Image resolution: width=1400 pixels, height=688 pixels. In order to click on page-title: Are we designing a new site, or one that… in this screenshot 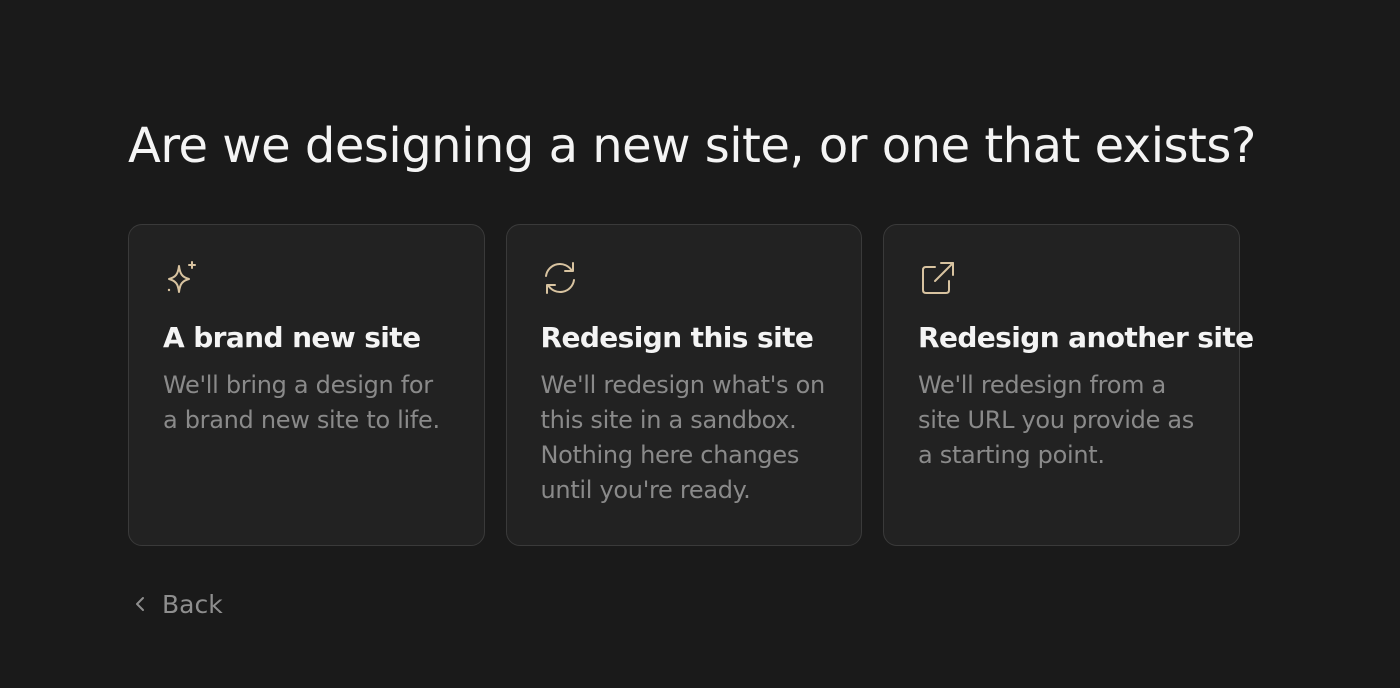, I will do `click(692, 146)`.